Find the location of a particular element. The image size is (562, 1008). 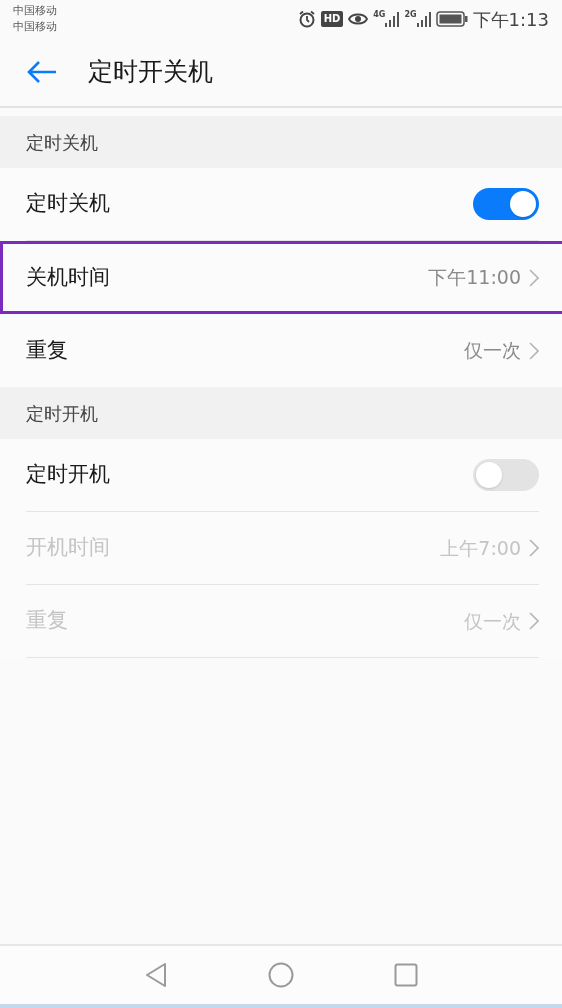

recents-nav-icon is located at coordinates (406, 975).